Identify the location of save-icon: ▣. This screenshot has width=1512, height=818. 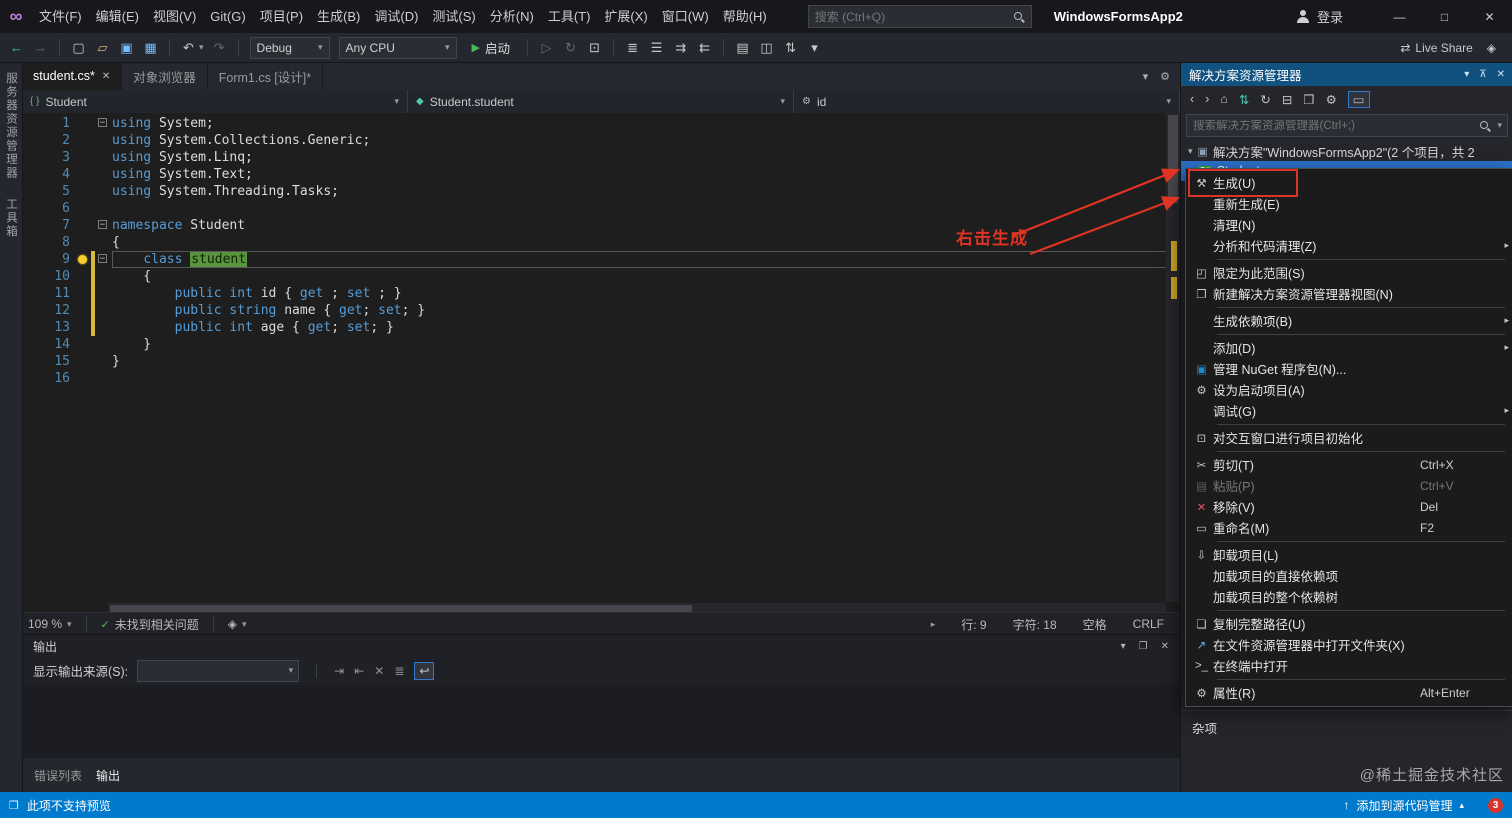
(126, 48).